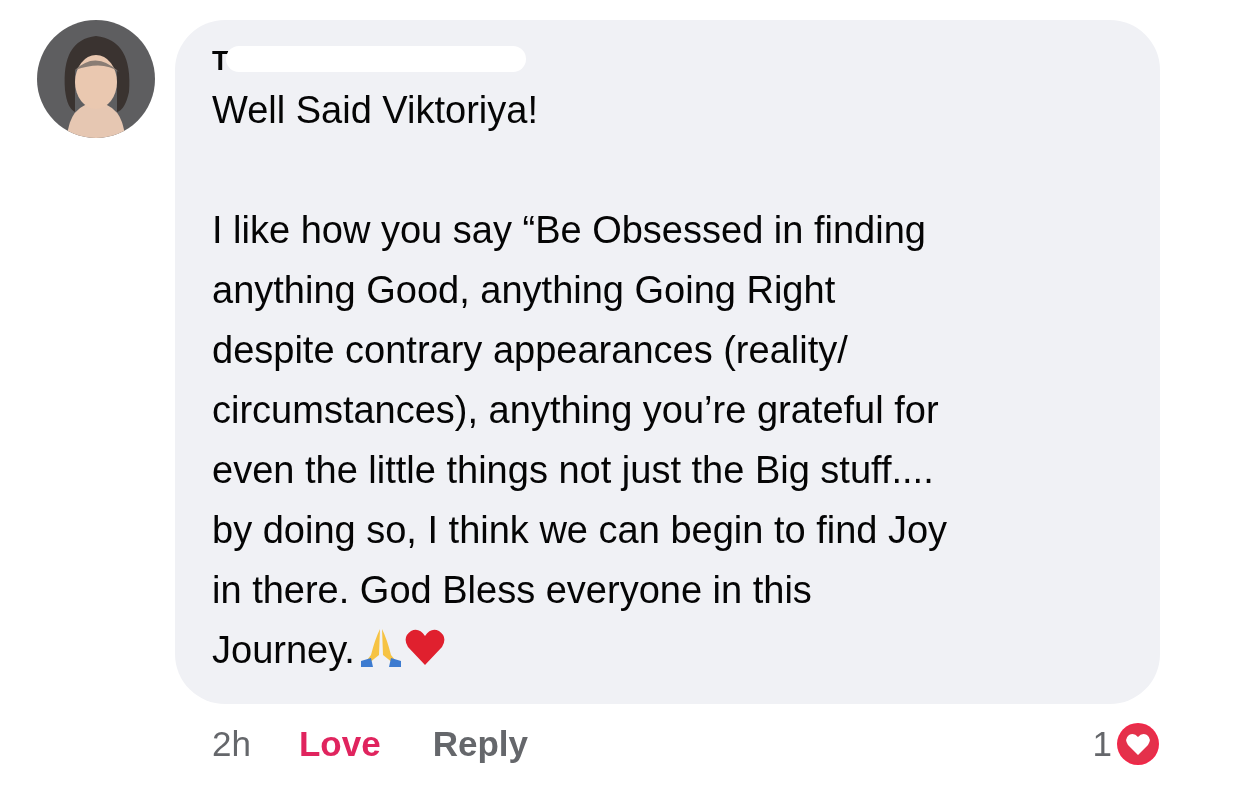 This screenshot has height=806, width=1242. Describe the element at coordinates (220, 61) in the screenshot. I see `author-name: T` at that location.